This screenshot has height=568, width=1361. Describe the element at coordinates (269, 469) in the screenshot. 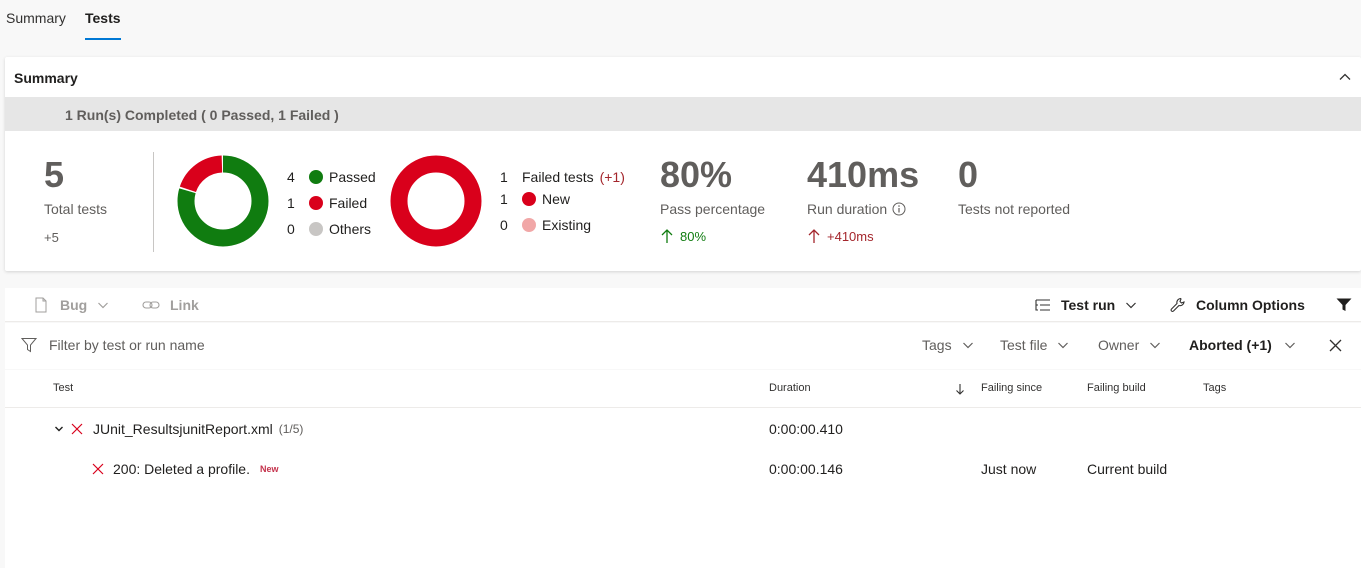

I see `new-badge: New` at that location.